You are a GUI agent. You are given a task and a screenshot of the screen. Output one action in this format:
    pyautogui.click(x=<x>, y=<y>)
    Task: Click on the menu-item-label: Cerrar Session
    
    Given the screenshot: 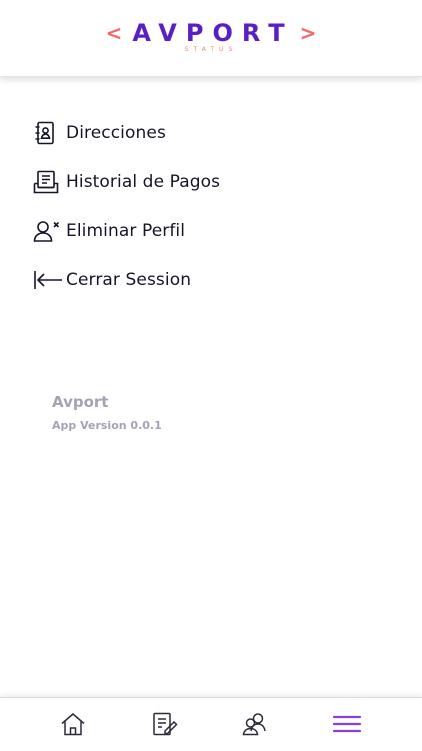 What is the action you would take?
    pyautogui.click(x=129, y=280)
    